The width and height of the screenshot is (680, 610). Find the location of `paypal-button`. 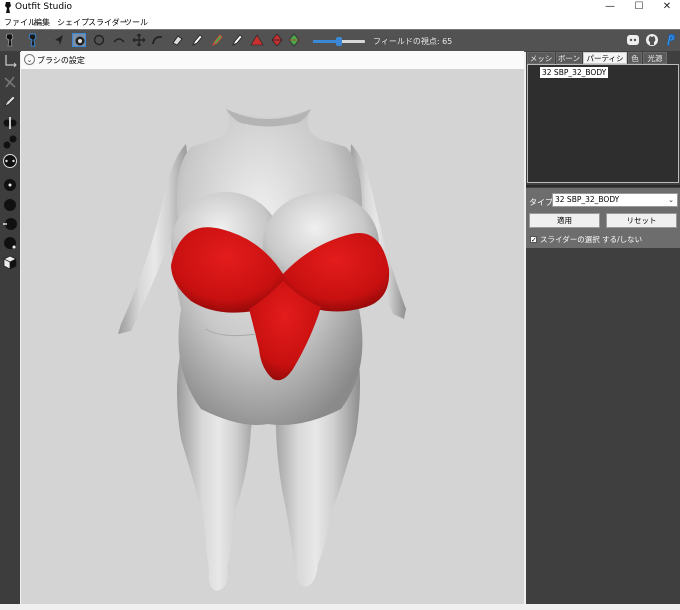

paypal-button is located at coordinates (670, 40).